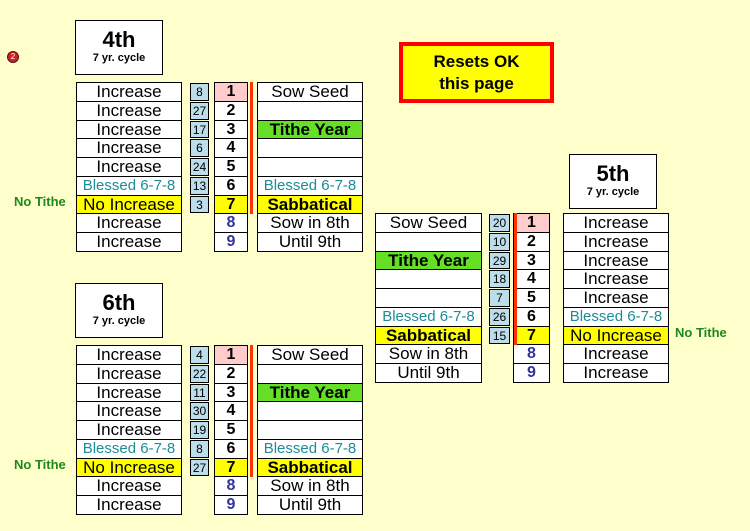 This screenshot has height=531, width=750. I want to click on cycle-title: 4th, so click(119, 39).